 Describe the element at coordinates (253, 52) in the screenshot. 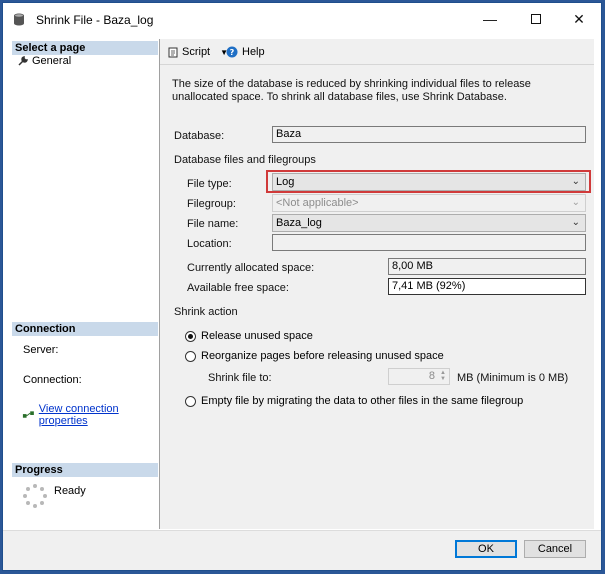

I see `help-label: Help` at that location.